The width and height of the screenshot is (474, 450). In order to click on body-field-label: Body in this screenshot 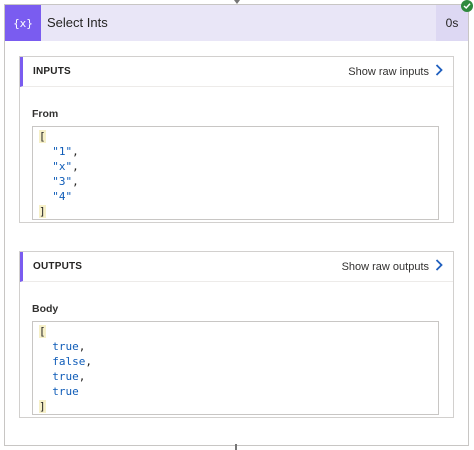, I will do `click(45, 309)`.